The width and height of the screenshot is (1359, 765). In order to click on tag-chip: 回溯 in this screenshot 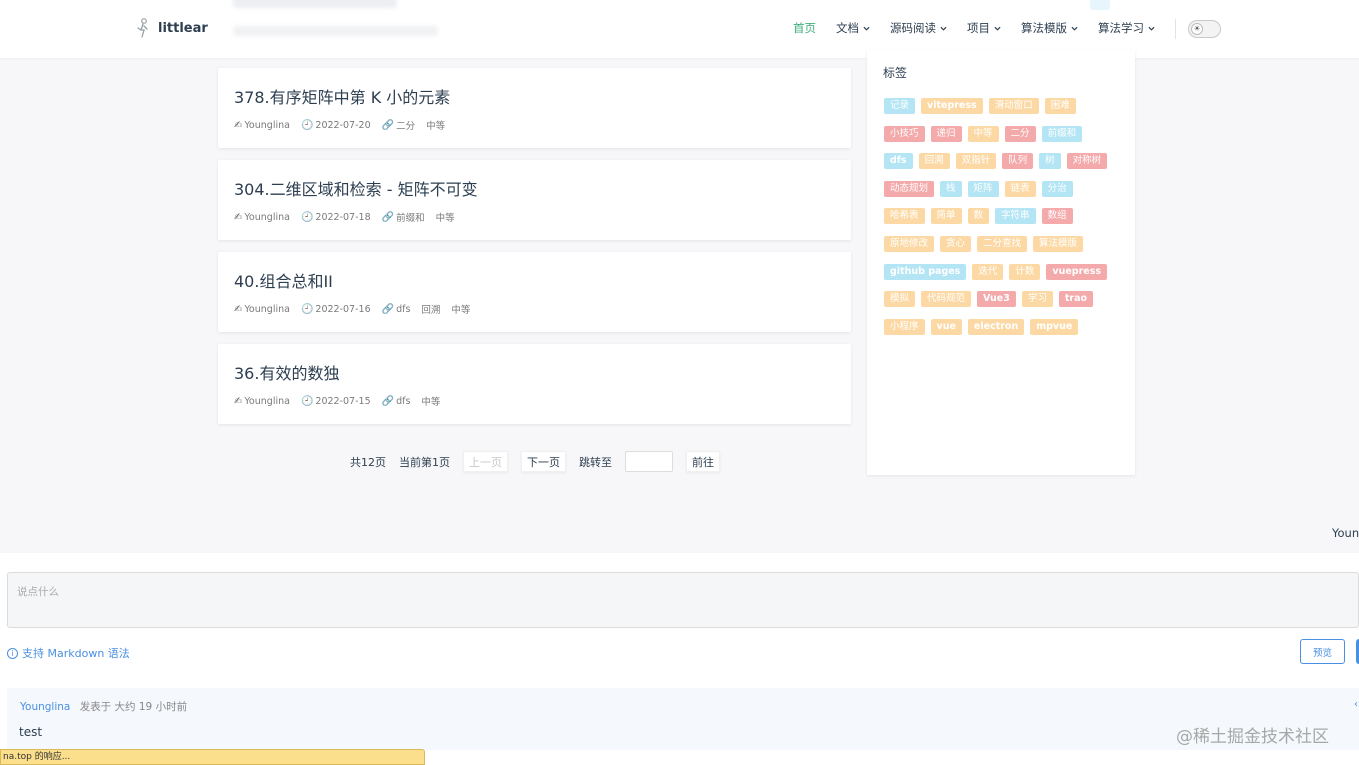, I will do `click(934, 161)`.